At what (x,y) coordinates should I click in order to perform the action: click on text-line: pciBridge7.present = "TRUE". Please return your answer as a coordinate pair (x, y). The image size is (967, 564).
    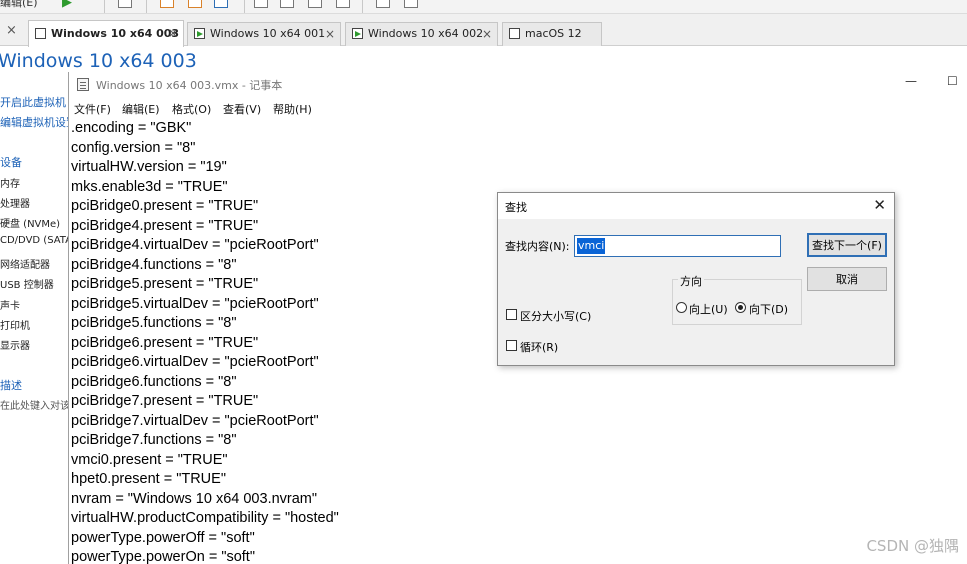
    Looking at the image, I should click on (165, 401).